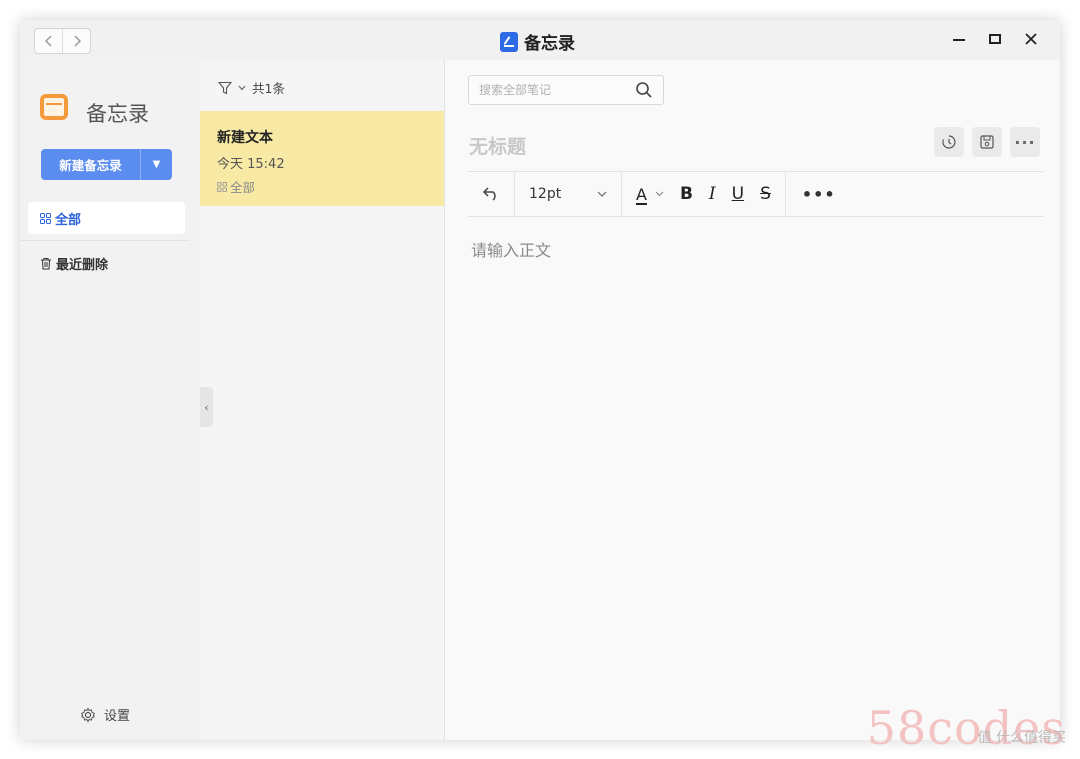 The width and height of the screenshot is (1080, 759). I want to click on title-bar: 备忘录, so click(540, 40).